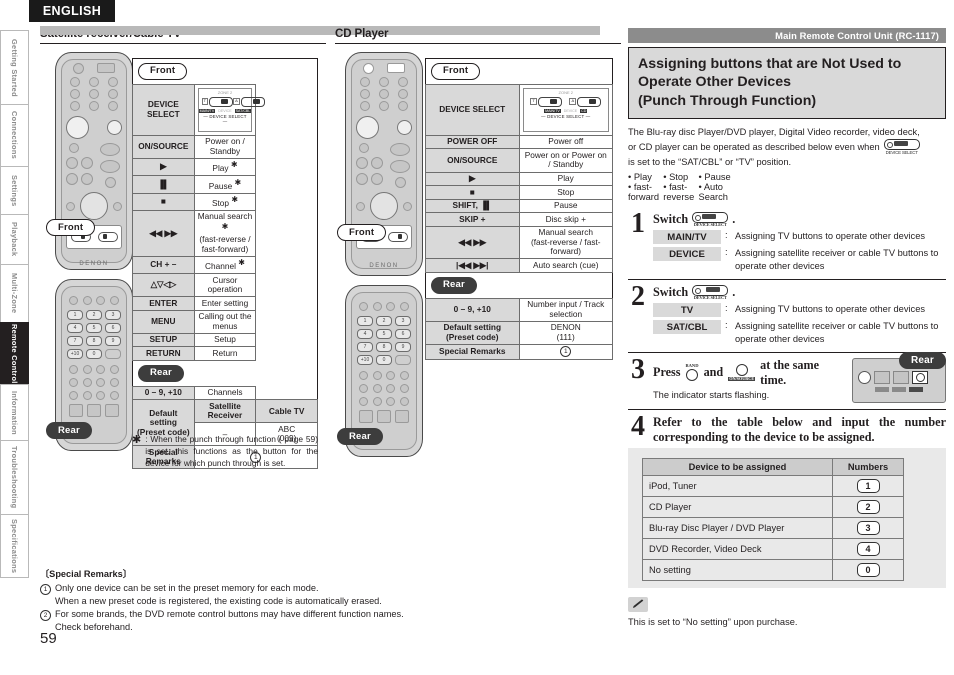 This screenshot has height=675, width=954. What do you see at coordinates (472, 179) in the screenshot?
I see `row-key: ▶` at bounding box center [472, 179].